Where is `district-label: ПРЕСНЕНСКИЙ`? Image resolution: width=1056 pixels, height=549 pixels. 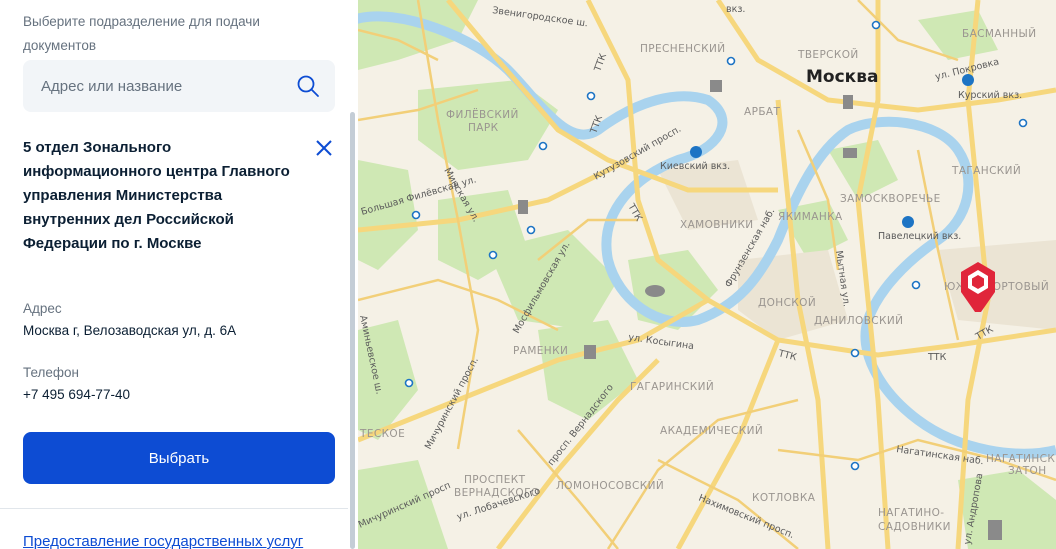 district-label: ПРЕСНЕНСКИЙ is located at coordinates (683, 48).